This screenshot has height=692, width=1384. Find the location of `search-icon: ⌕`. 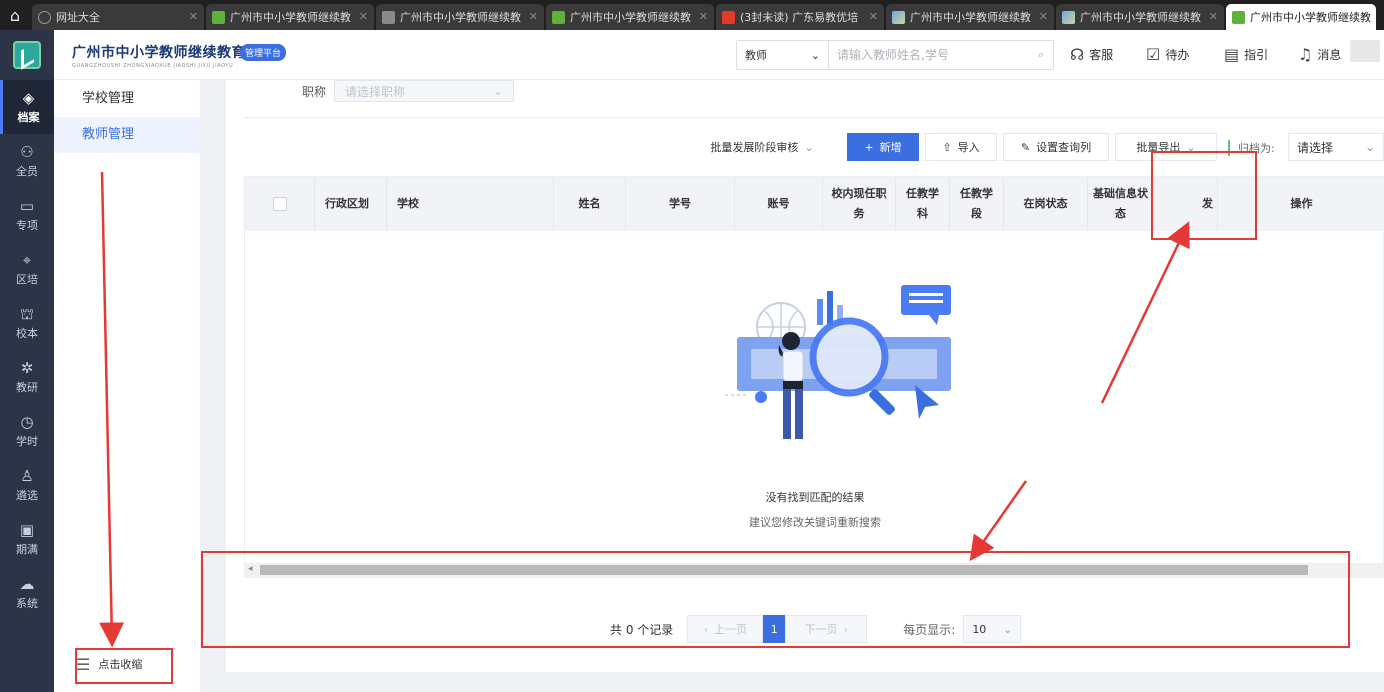

search-icon: ⌕ is located at coordinates (1041, 55).